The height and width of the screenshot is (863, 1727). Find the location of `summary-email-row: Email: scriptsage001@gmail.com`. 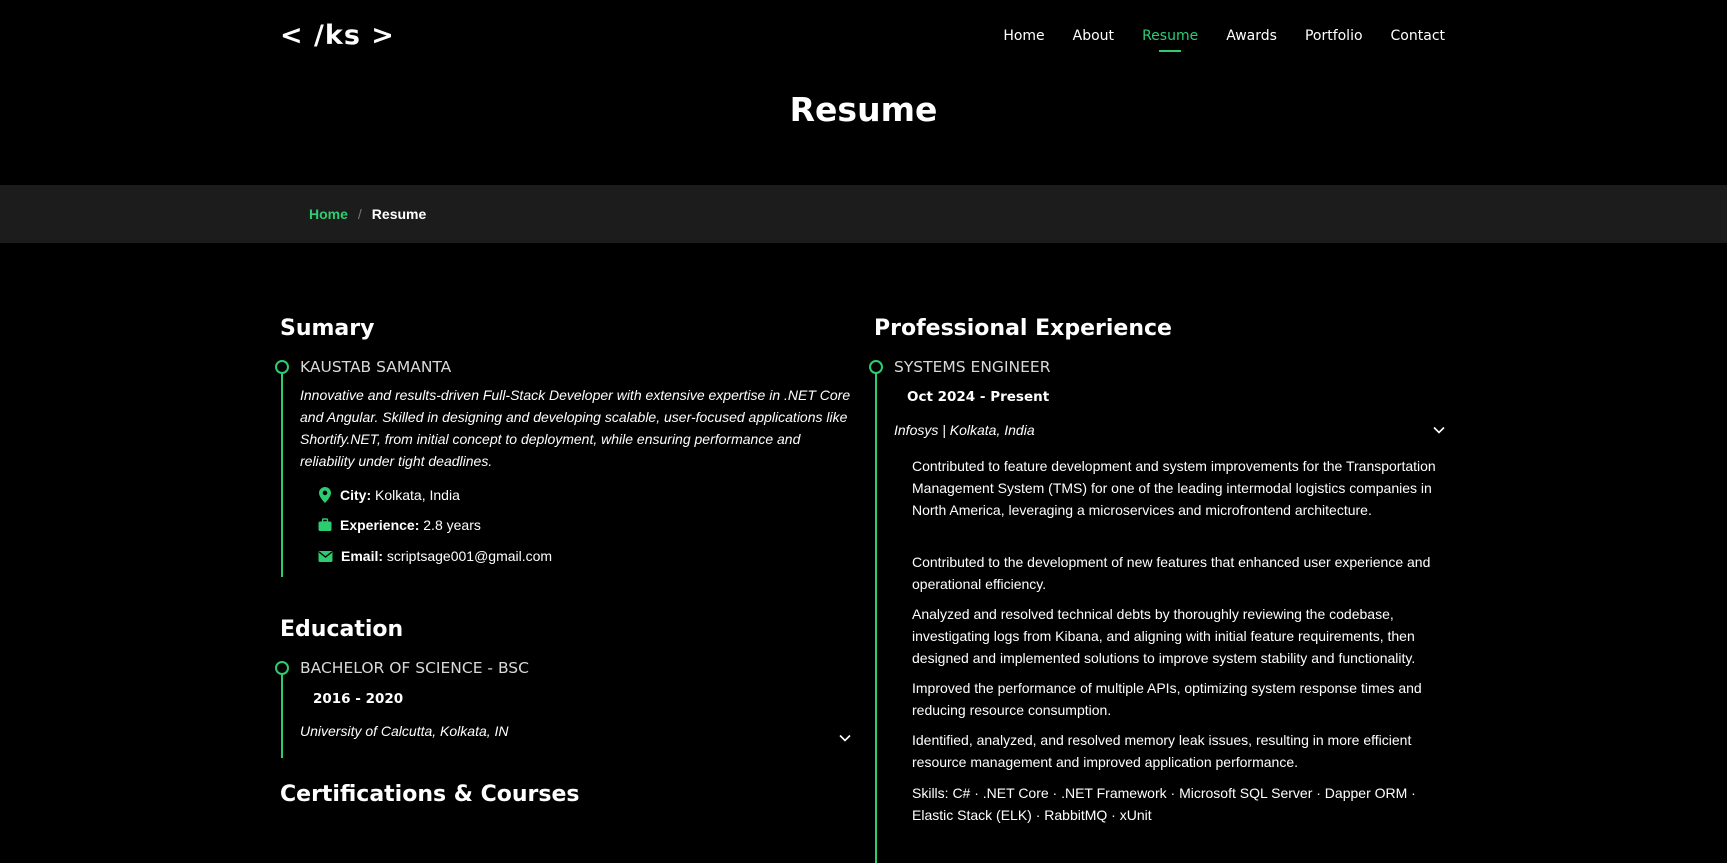

summary-email-row: Email: scriptsage001@gmail.com is located at coordinates (435, 556).